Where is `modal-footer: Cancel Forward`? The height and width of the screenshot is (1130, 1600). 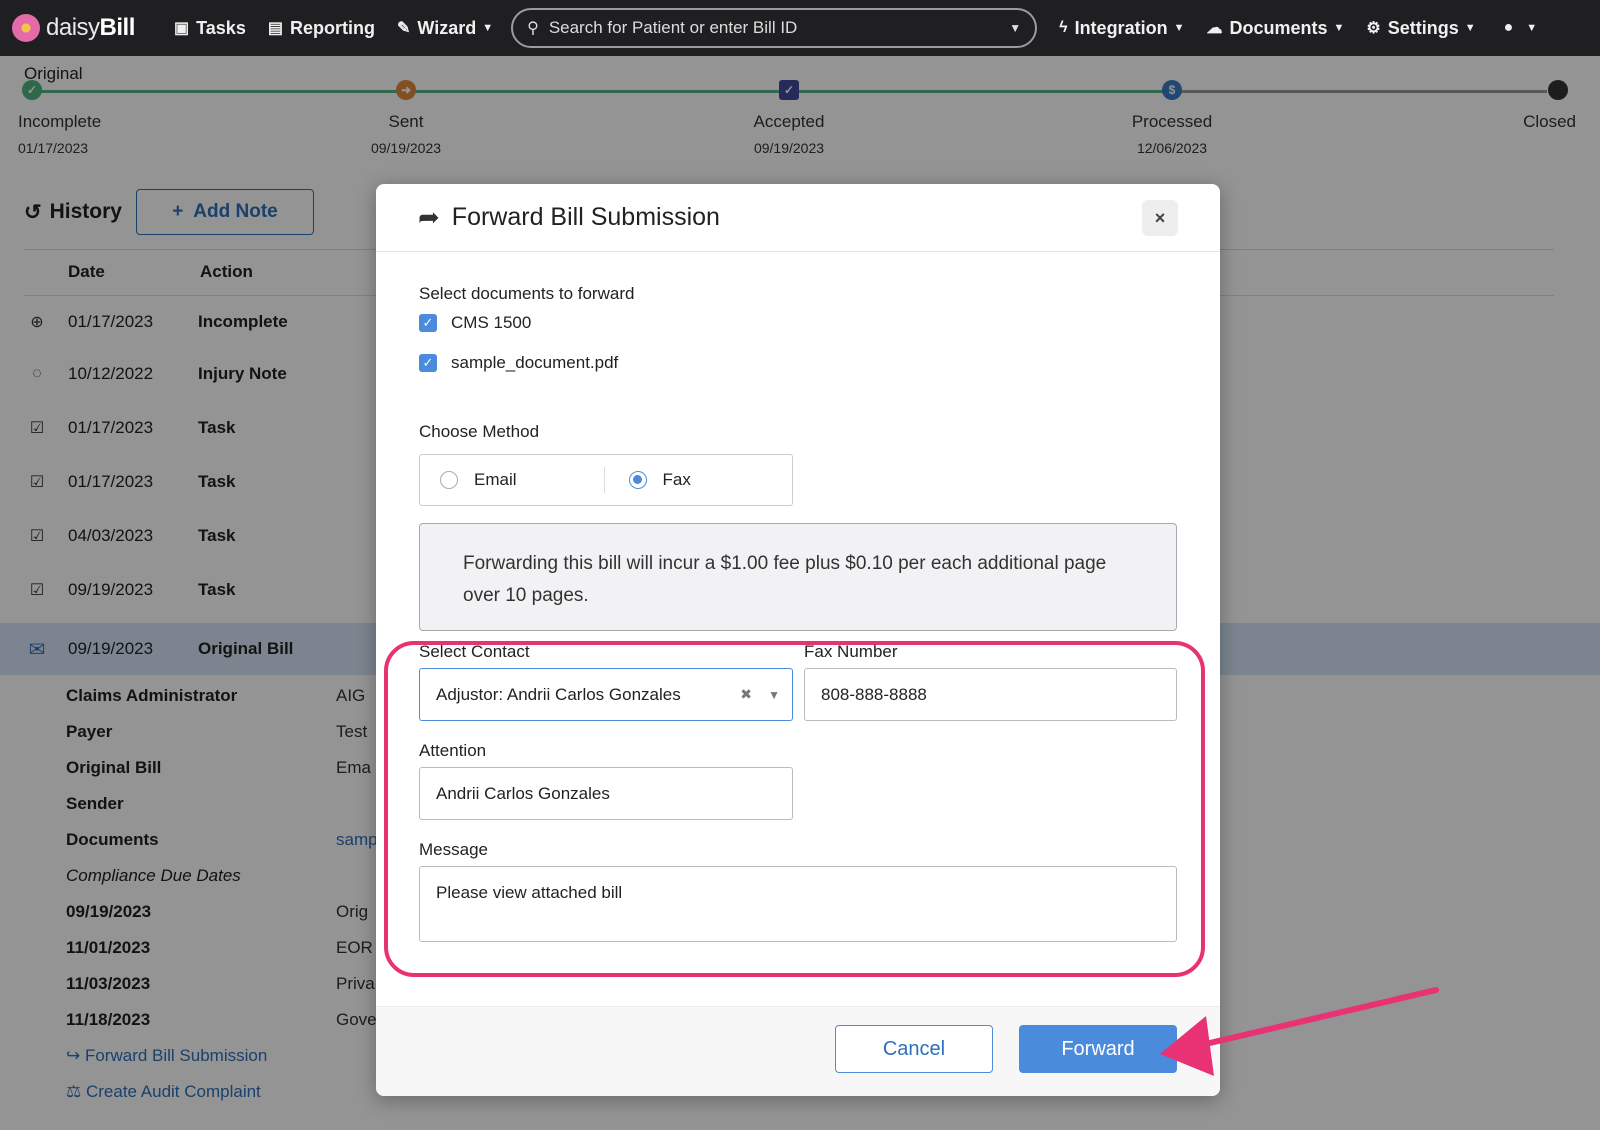 modal-footer: Cancel Forward is located at coordinates (798, 1051).